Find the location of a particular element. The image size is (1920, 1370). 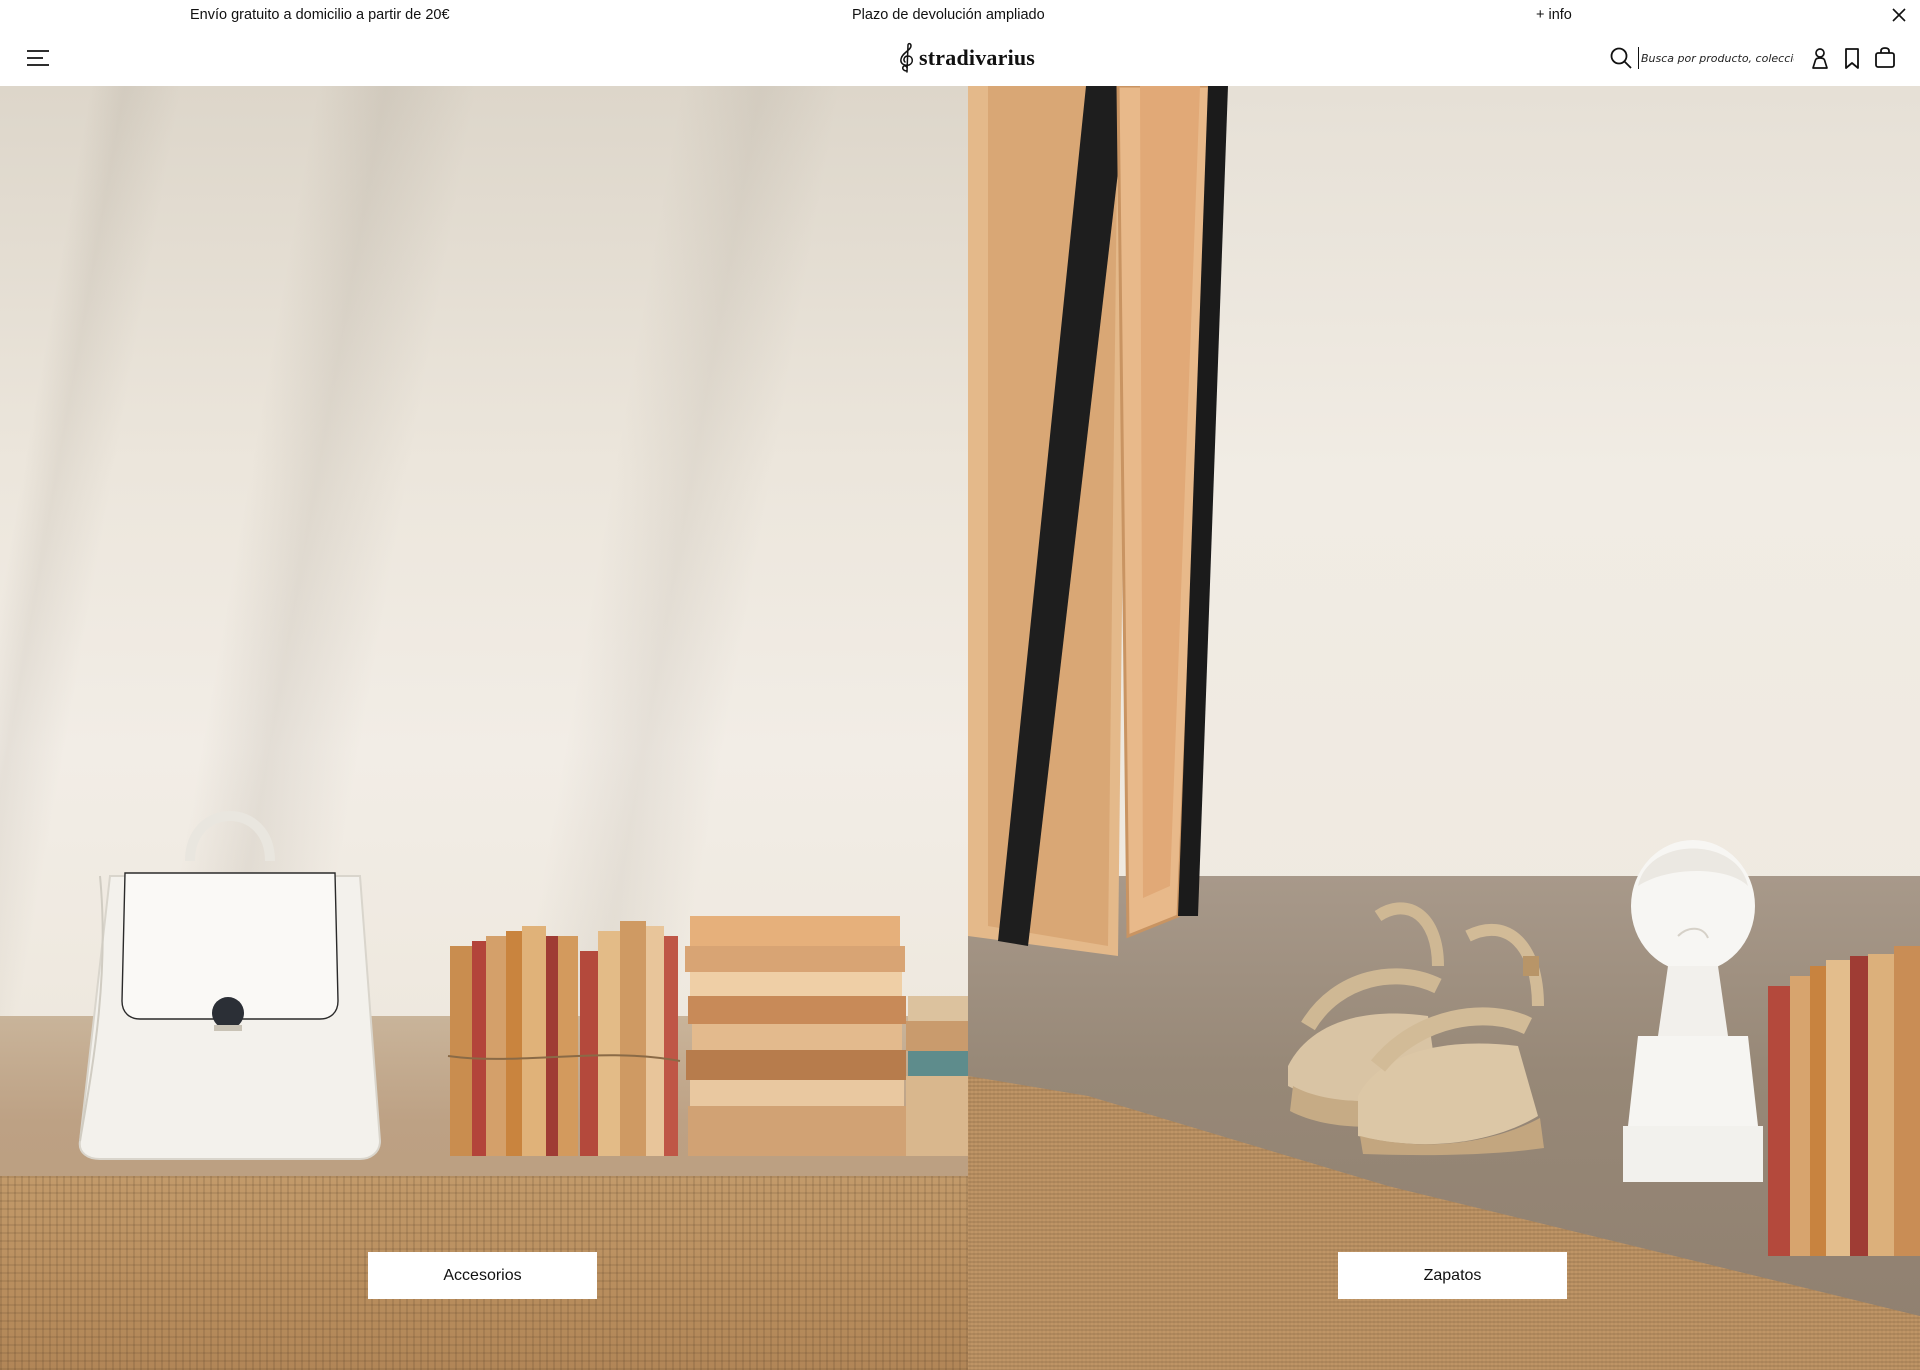

search-bar is located at coordinates (1701, 58).